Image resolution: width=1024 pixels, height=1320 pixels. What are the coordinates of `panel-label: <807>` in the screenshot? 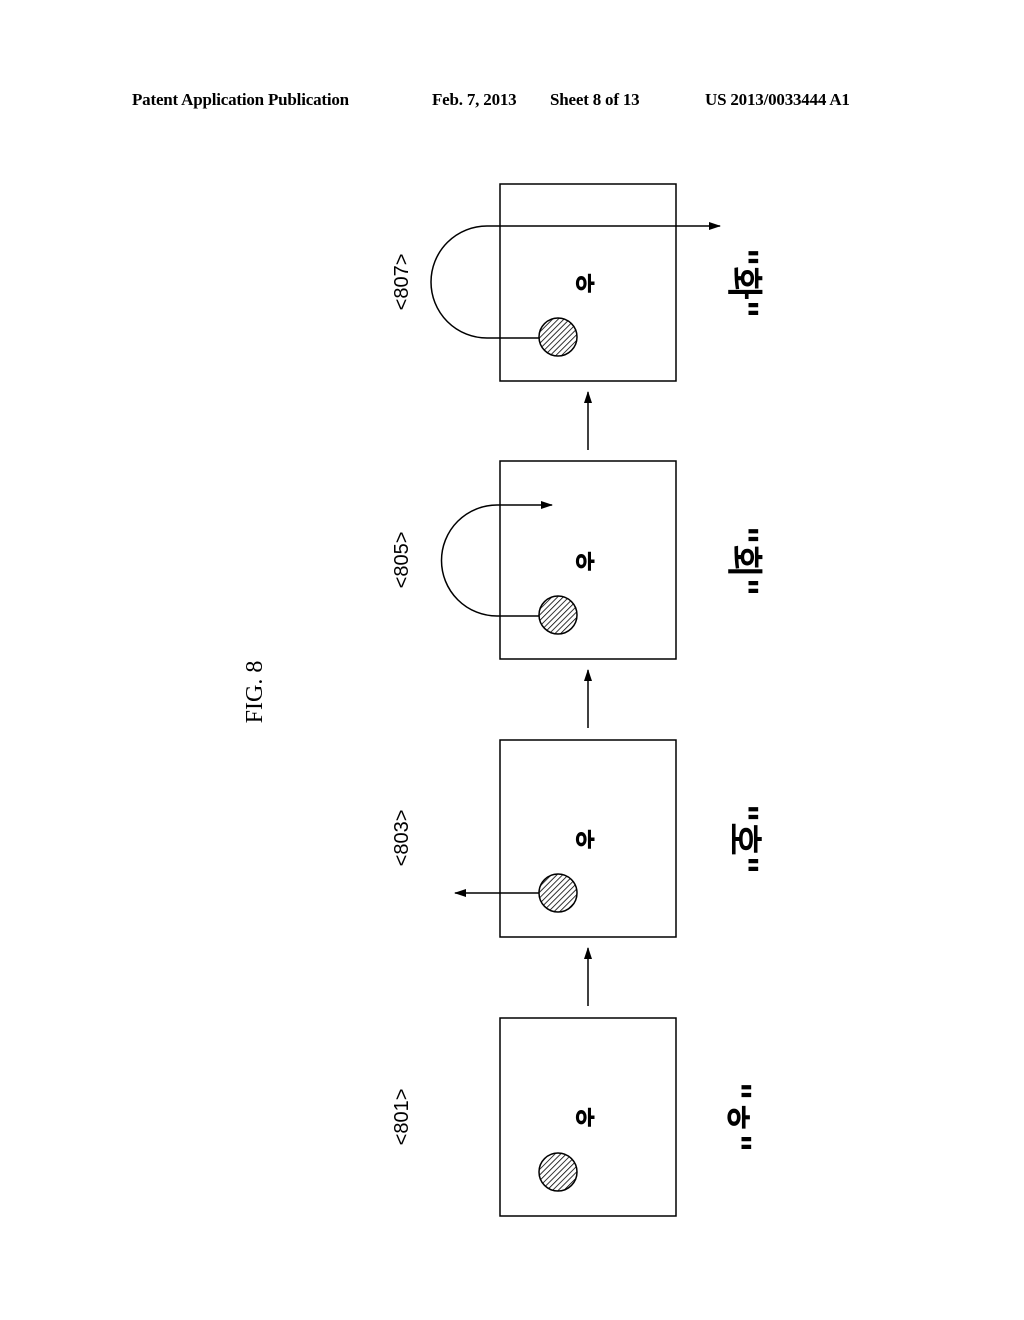 It's located at (402, 282).